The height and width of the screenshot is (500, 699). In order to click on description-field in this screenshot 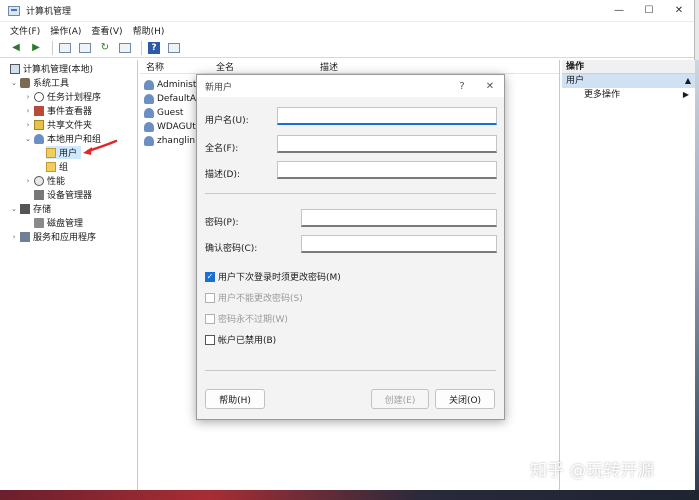, I will do `click(387, 170)`.